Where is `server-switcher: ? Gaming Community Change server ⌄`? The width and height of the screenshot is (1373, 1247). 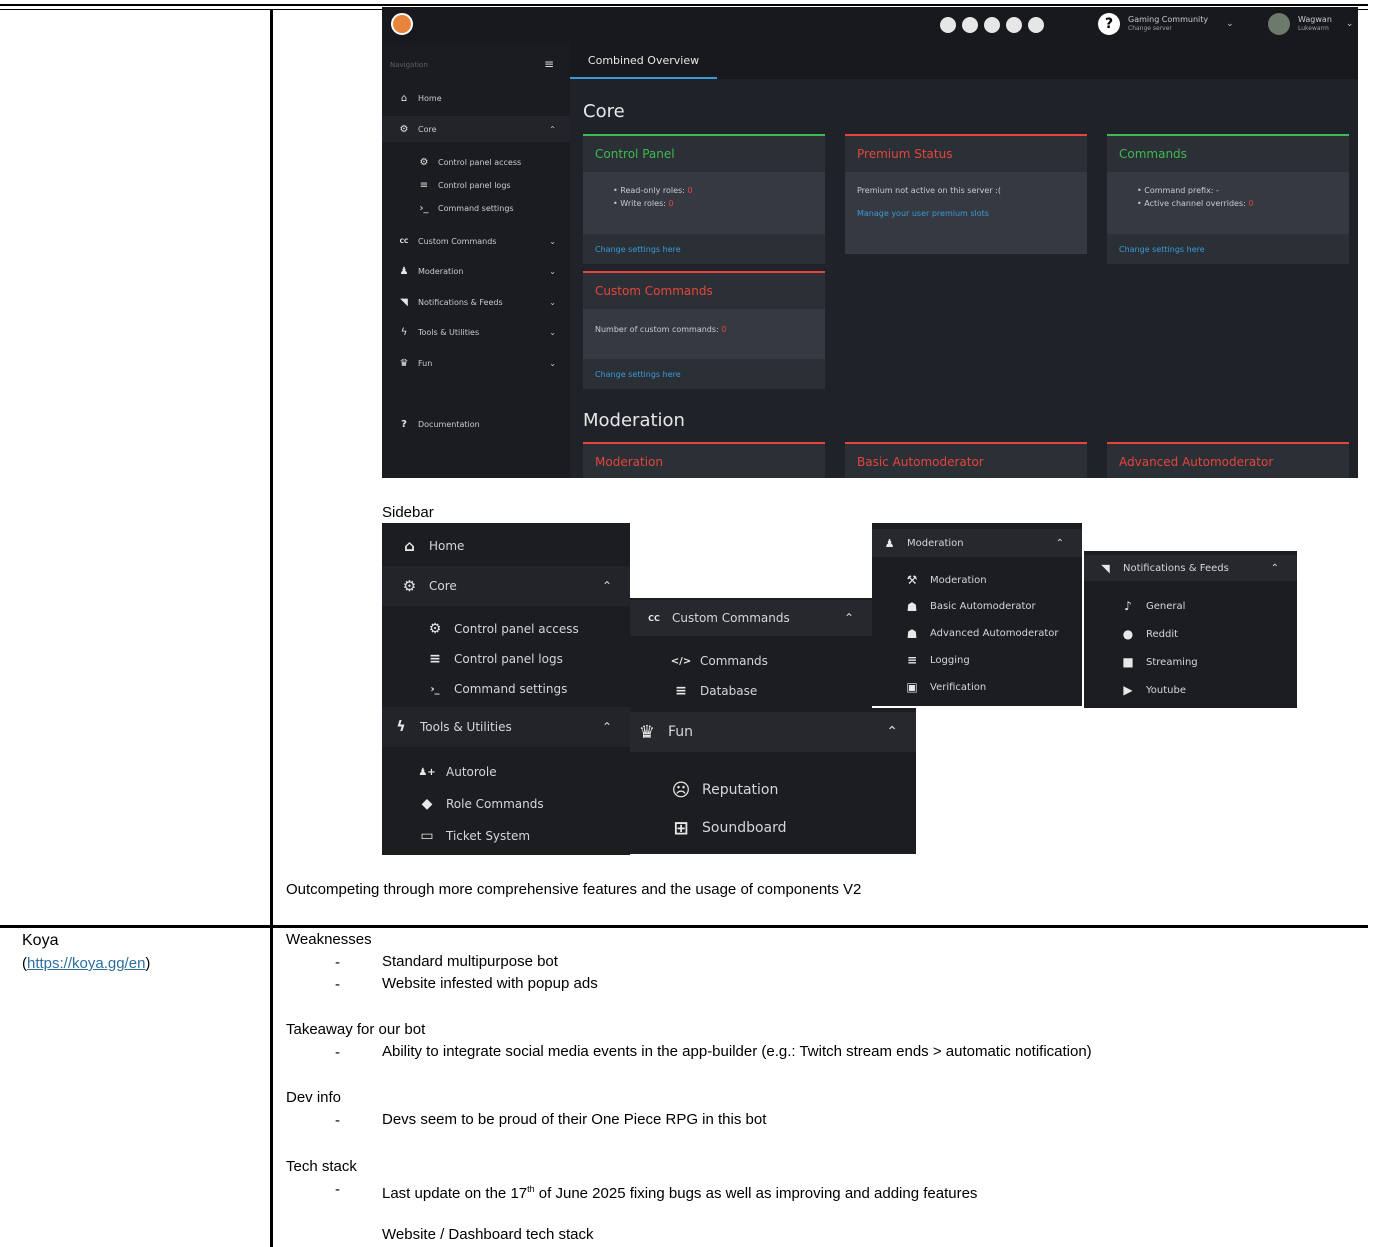
server-switcher: ? Gaming Community Change server ⌄ is located at coordinates (1166, 24).